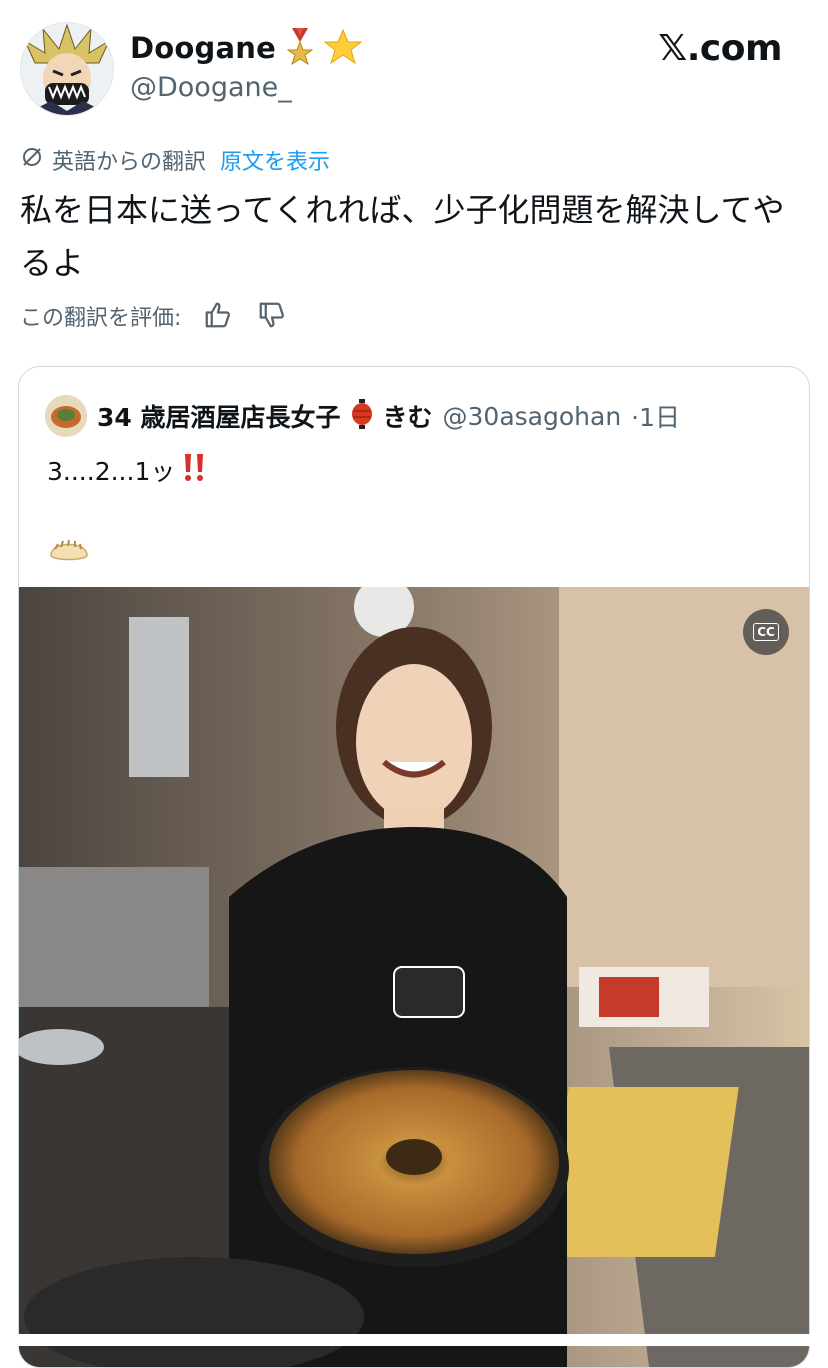 The image size is (828, 1368). I want to click on quoted-tweet-header: 34 歳居酒屋店長女子 きむ @30asagohan ·1日, so click(362, 416).